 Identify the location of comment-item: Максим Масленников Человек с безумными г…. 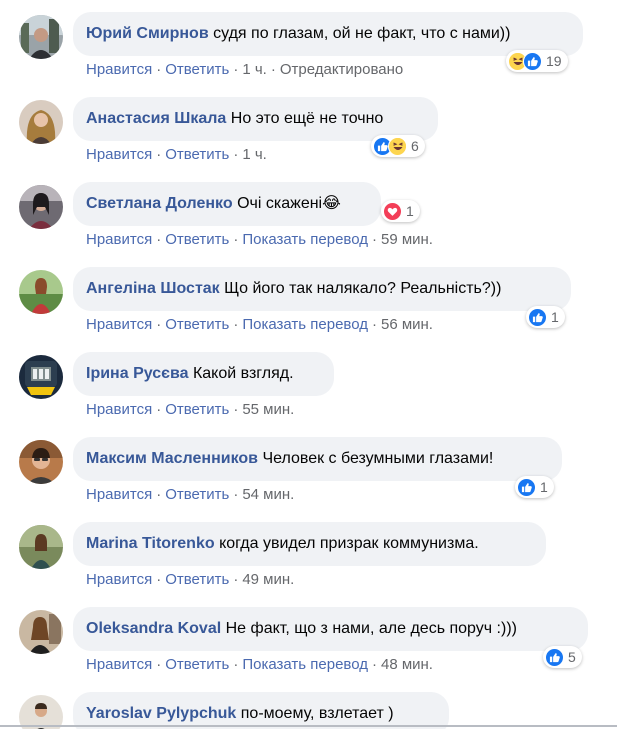
(308, 467).